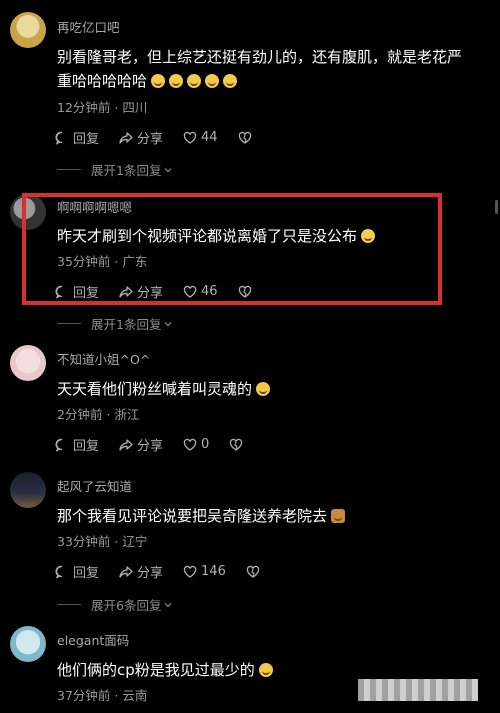 The height and width of the screenshot is (713, 500). What do you see at coordinates (192, 516) in the screenshot?
I see `comment-text-line: 那个我看见评论说要把吴奇隆送养老院去` at bounding box center [192, 516].